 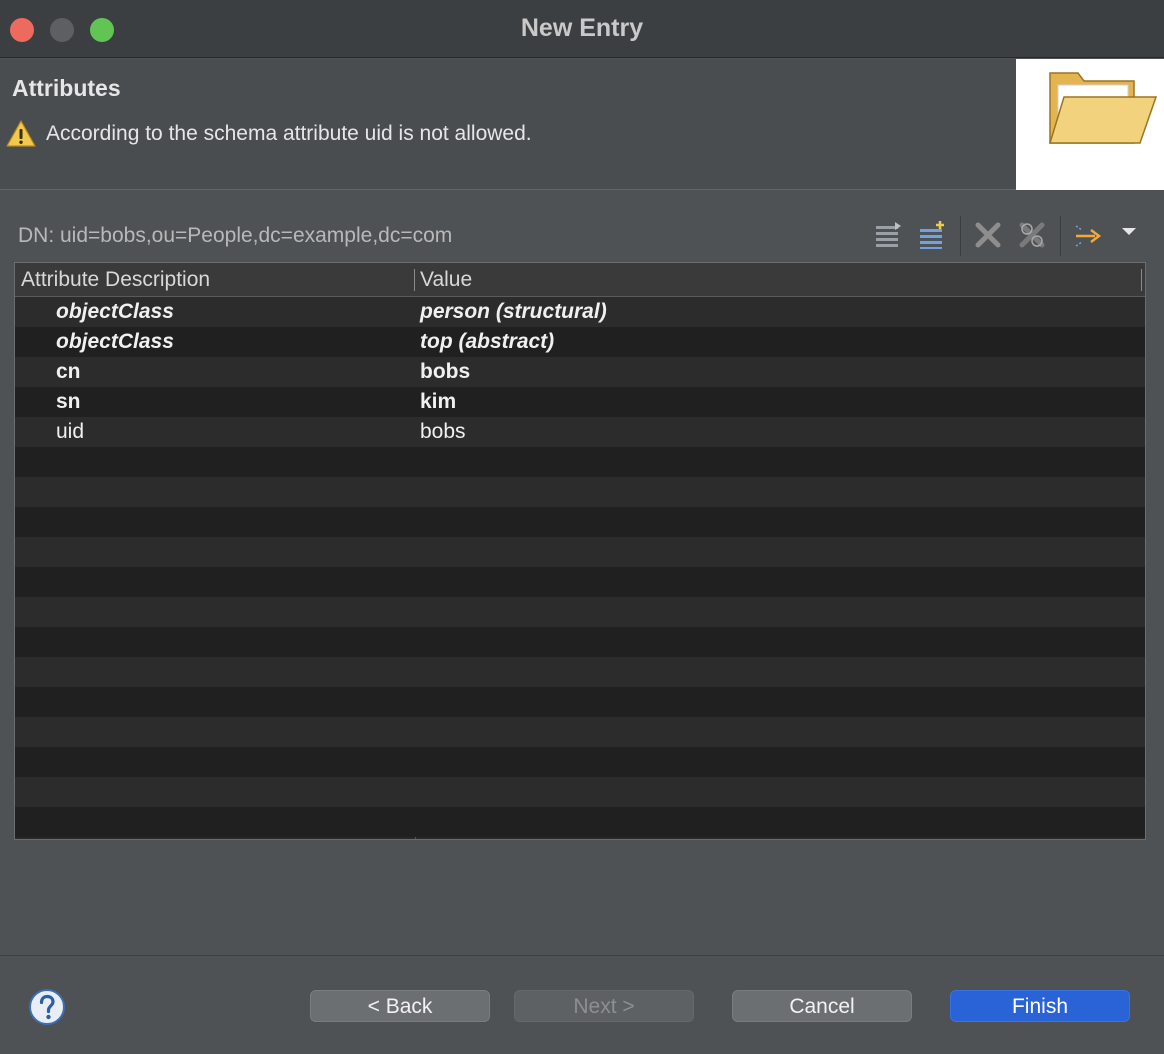 What do you see at coordinates (66, 88) in the screenshot?
I see `page-title: Attributes` at bounding box center [66, 88].